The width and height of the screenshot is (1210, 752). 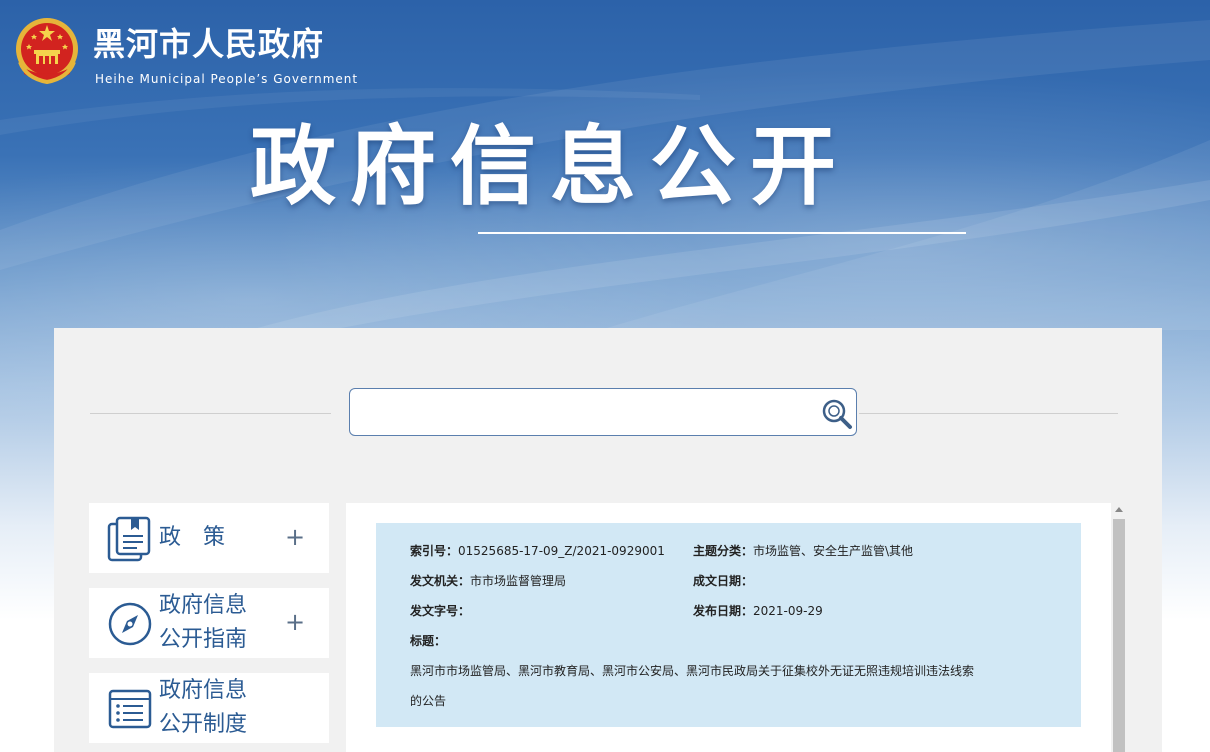 I want to click on search-input, so click(x=585, y=413).